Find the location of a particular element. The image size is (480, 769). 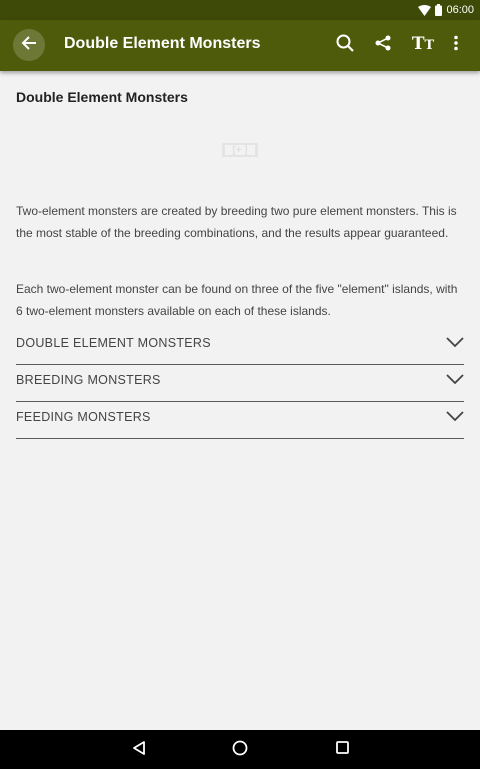

home-circle-icon is located at coordinates (240, 750).